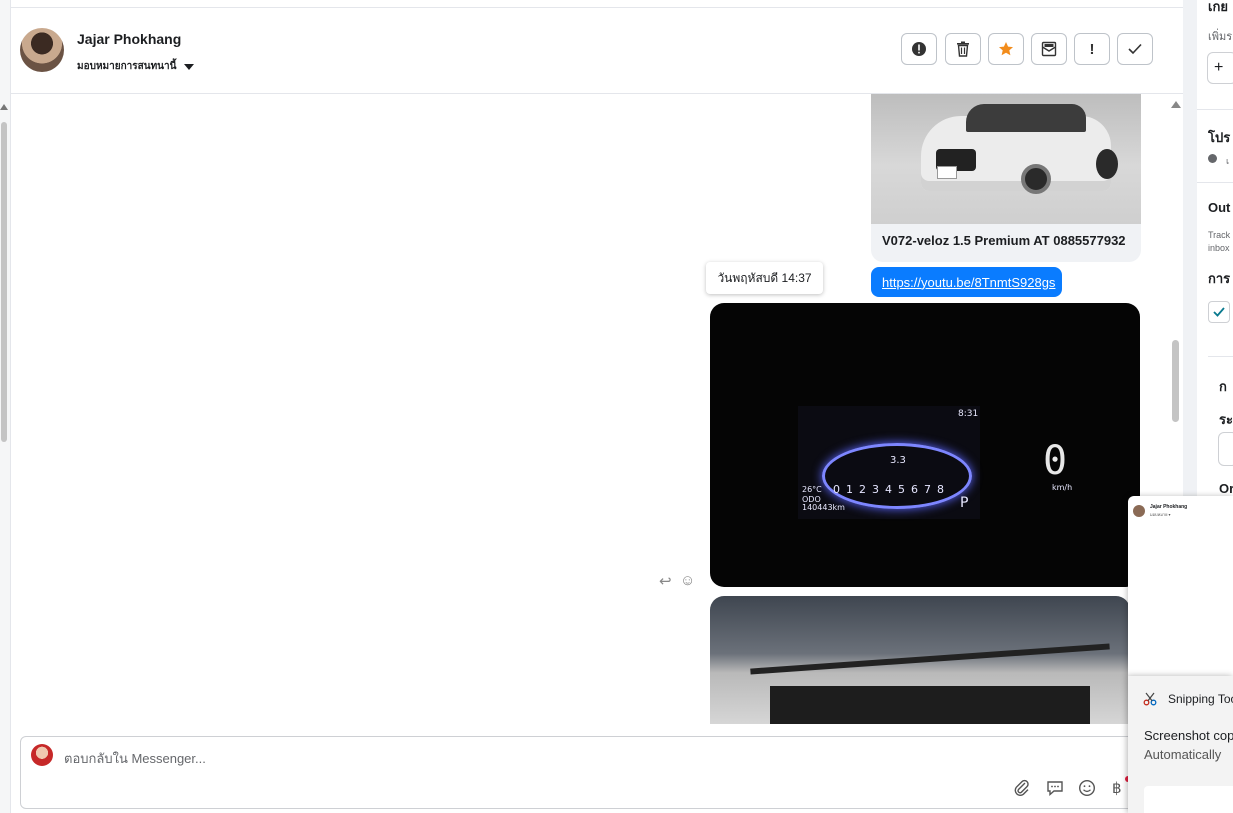  What do you see at coordinates (1175, 381) in the screenshot?
I see `chat-scrollbar-thumb` at bounding box center [1175, 381].